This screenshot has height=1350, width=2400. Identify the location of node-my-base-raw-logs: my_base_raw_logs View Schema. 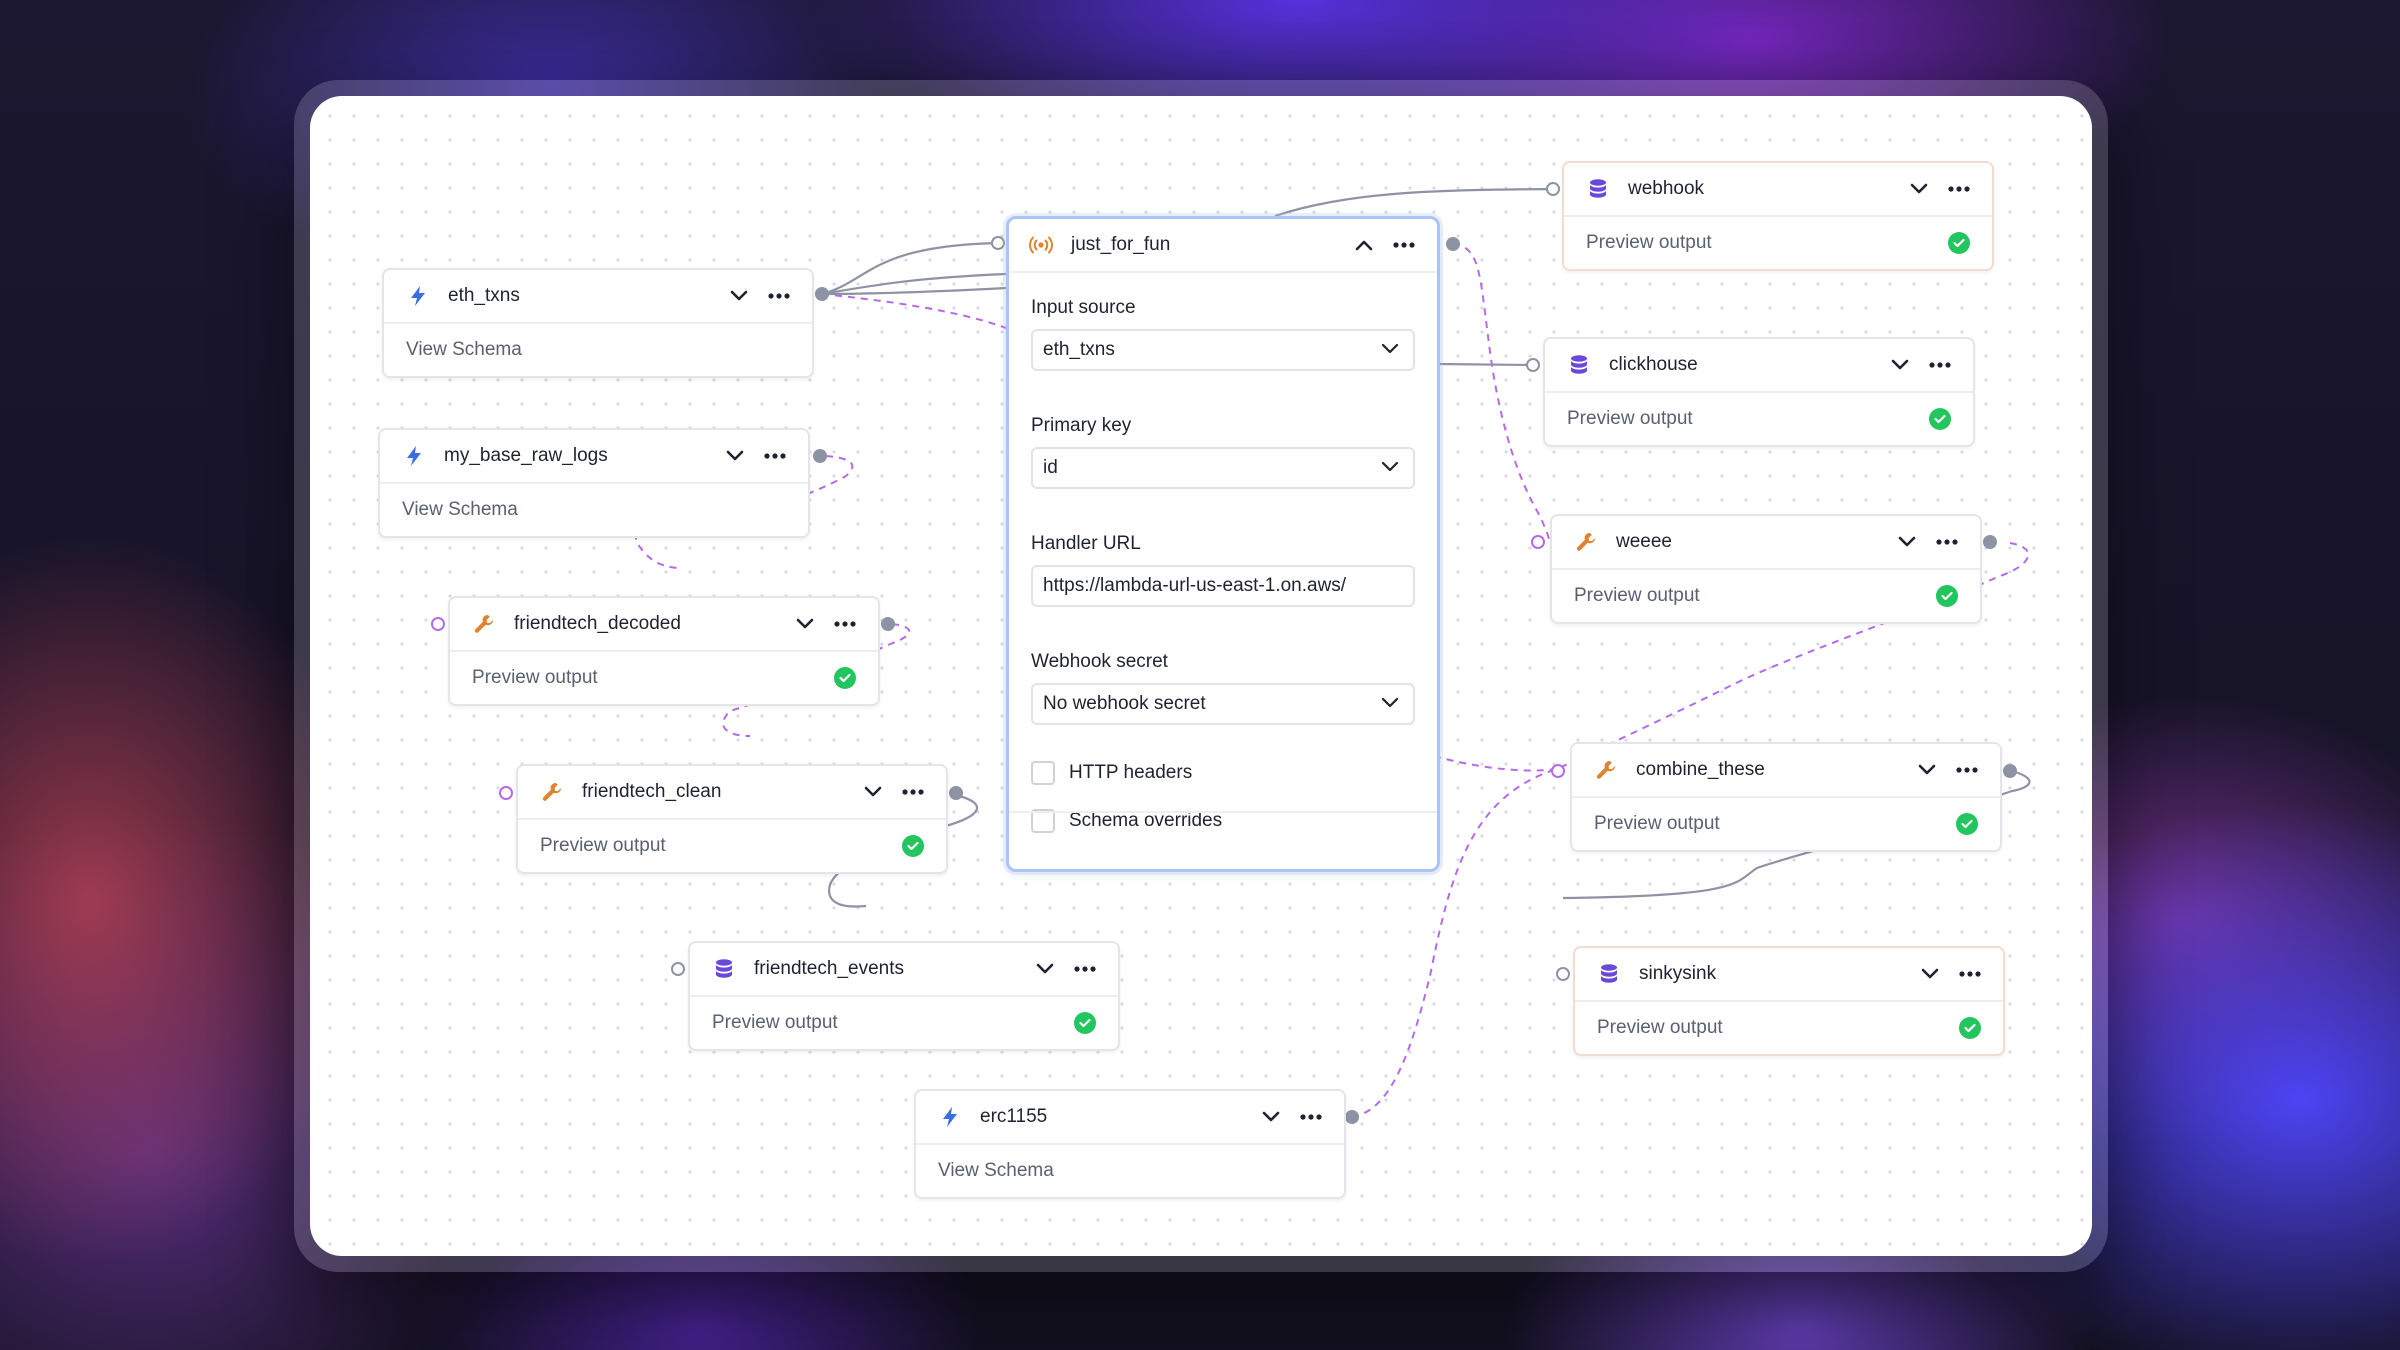
(594, 483).